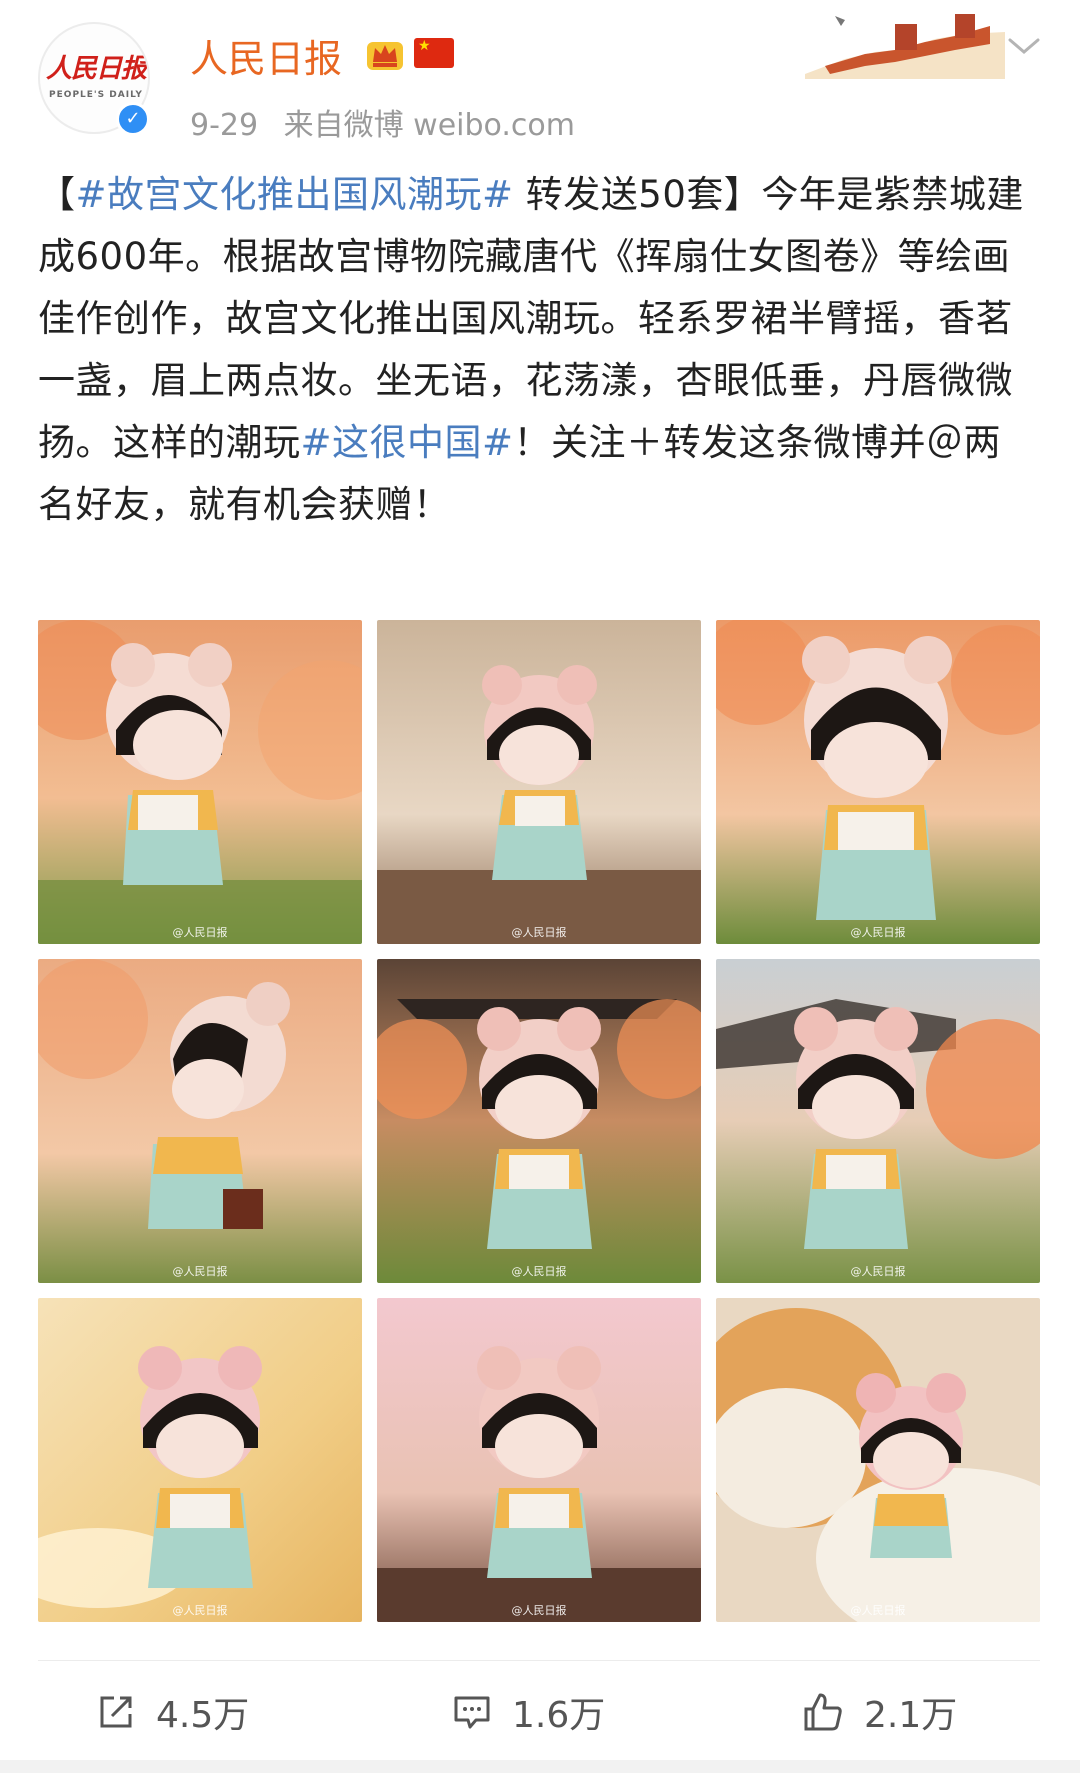 This screenshot has width=1080, height=1773. Describe the element at coordinates (540, 1766) in the screenshot. I see `separator-bar` at that location.